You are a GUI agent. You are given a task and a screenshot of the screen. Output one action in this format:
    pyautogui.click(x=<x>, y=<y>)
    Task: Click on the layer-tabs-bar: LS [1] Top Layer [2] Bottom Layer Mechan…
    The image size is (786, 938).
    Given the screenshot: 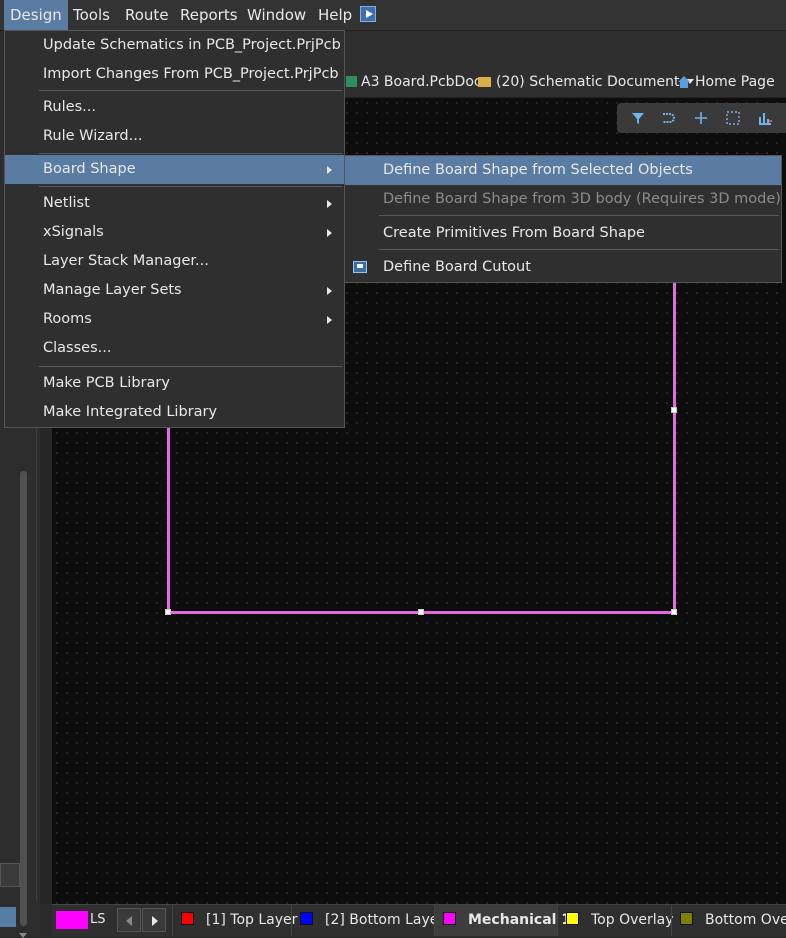 What is the action you would take?
    pyautogui.click(x=419, y=920)
    